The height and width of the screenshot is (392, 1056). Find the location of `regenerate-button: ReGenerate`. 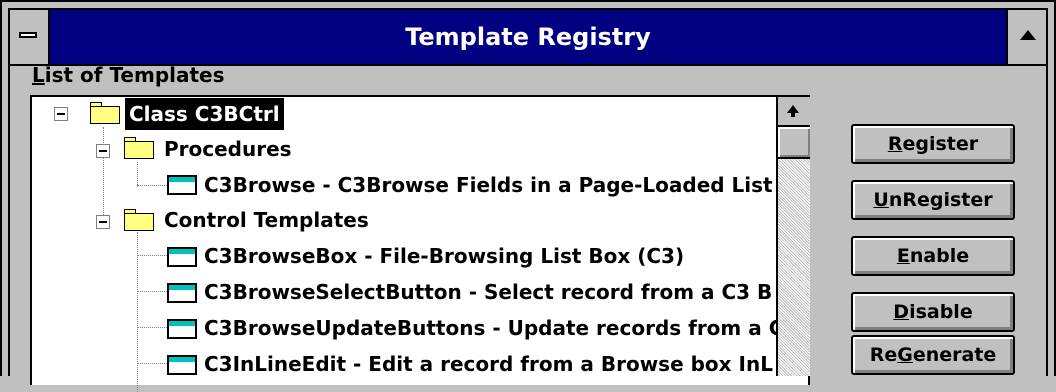

regenerate-button: ReGenerate is located at coordinates (933, 355).